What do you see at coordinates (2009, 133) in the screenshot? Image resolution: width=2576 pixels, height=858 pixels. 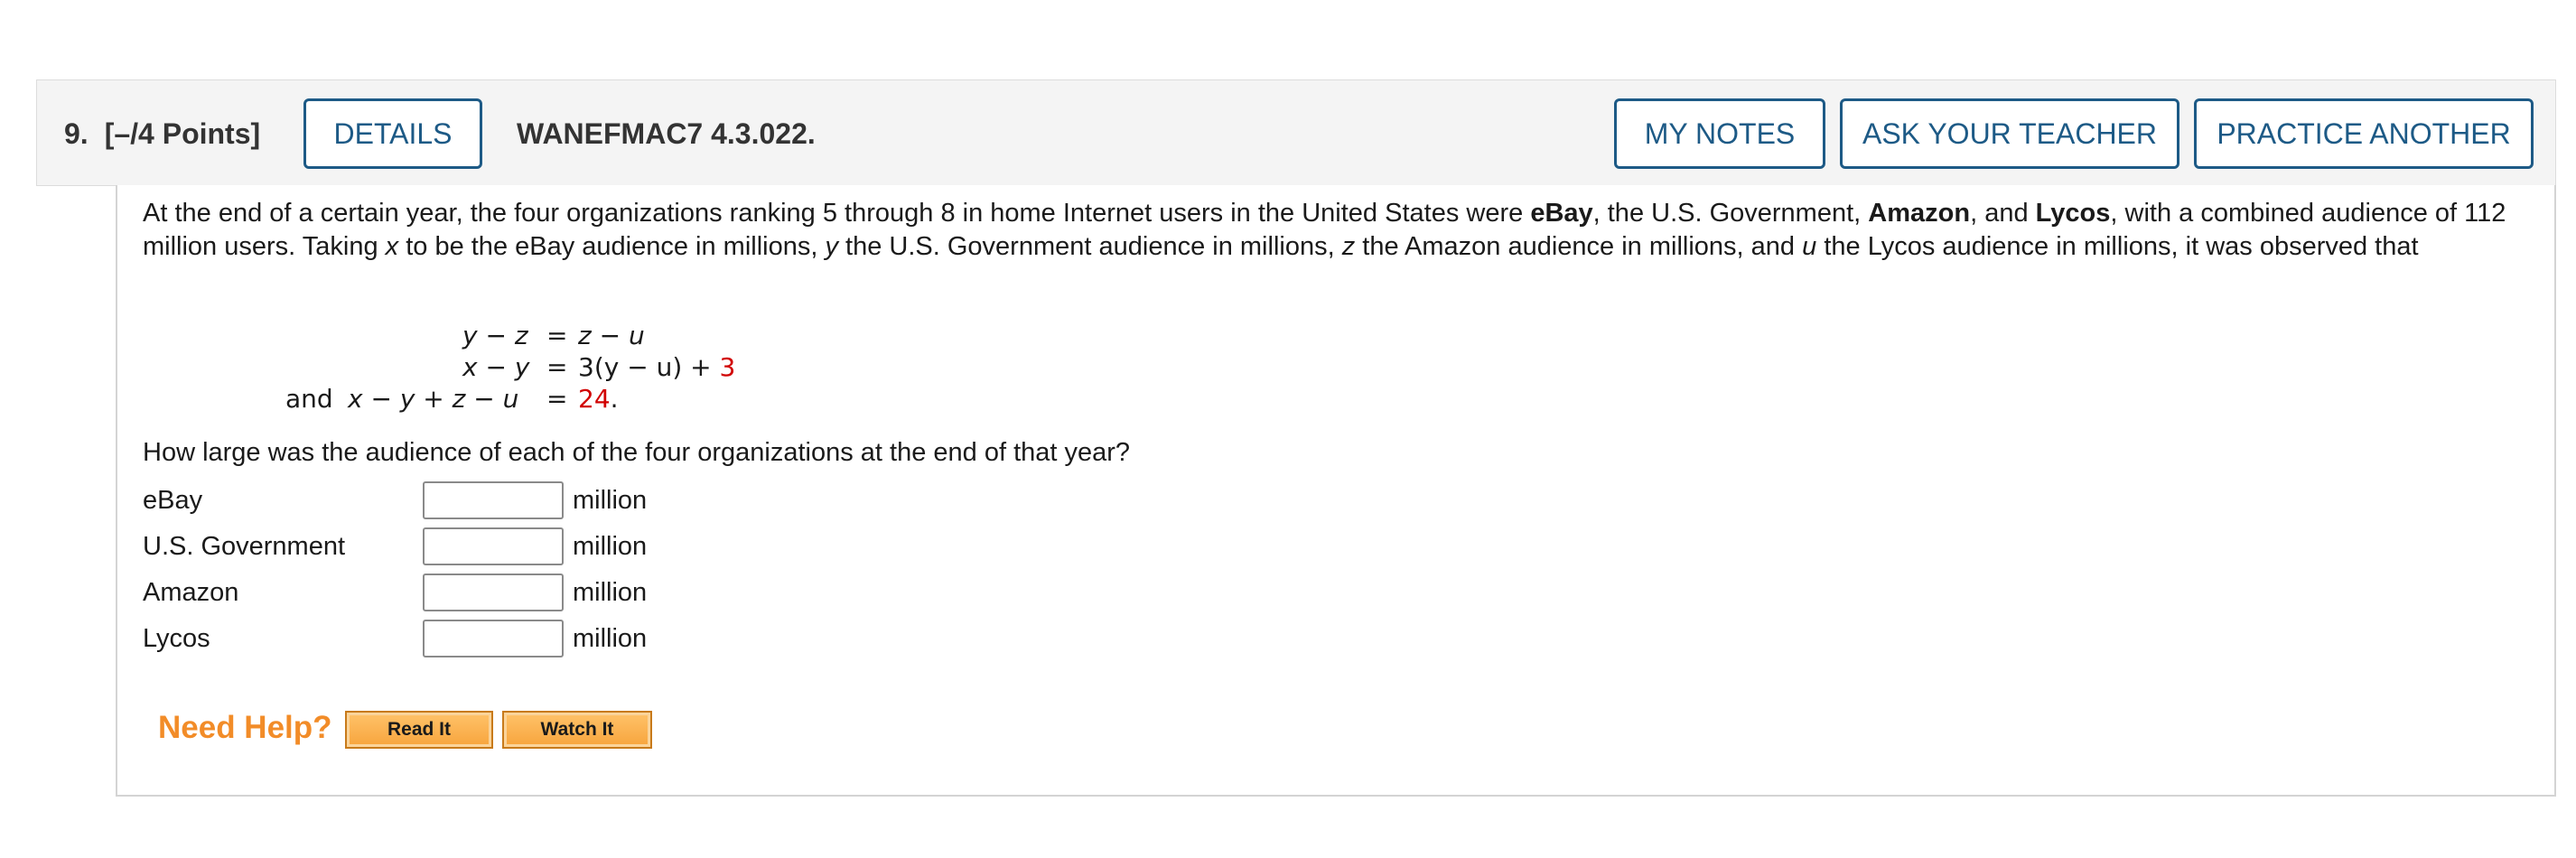 I see `ask-your-teacher-button: ASK YOUR TEACHER` at bounding box center [2009, 133].